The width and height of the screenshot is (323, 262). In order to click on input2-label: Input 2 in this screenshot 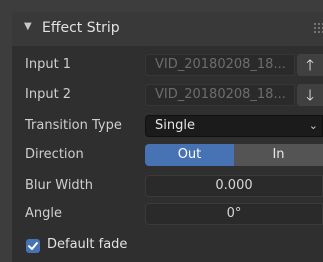, I will do `click(48, 94)`.